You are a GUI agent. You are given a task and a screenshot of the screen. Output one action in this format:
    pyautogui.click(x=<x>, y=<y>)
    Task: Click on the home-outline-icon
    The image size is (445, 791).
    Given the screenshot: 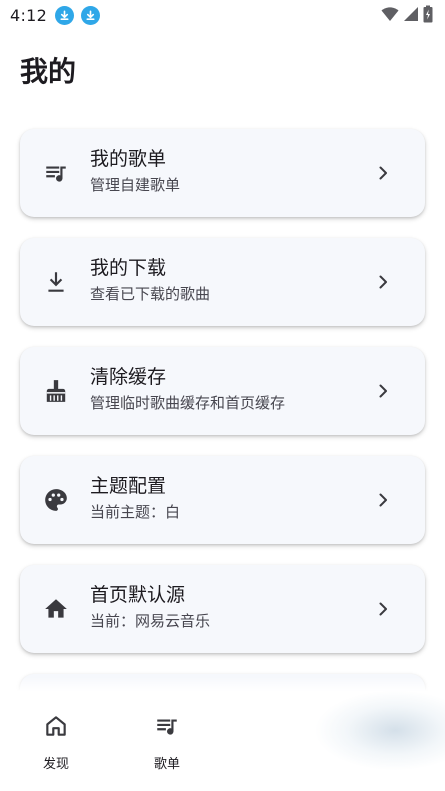 What is the action you would take?
    pyautogui.click(x=56, y=726)
    